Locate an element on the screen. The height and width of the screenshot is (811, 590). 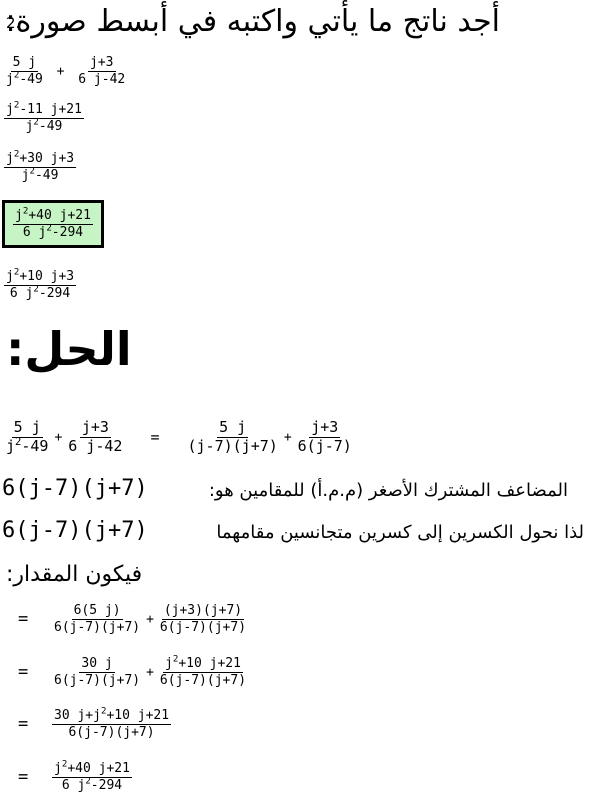
result-label: فيكون المقدار: is located at coordinates (74, 574).